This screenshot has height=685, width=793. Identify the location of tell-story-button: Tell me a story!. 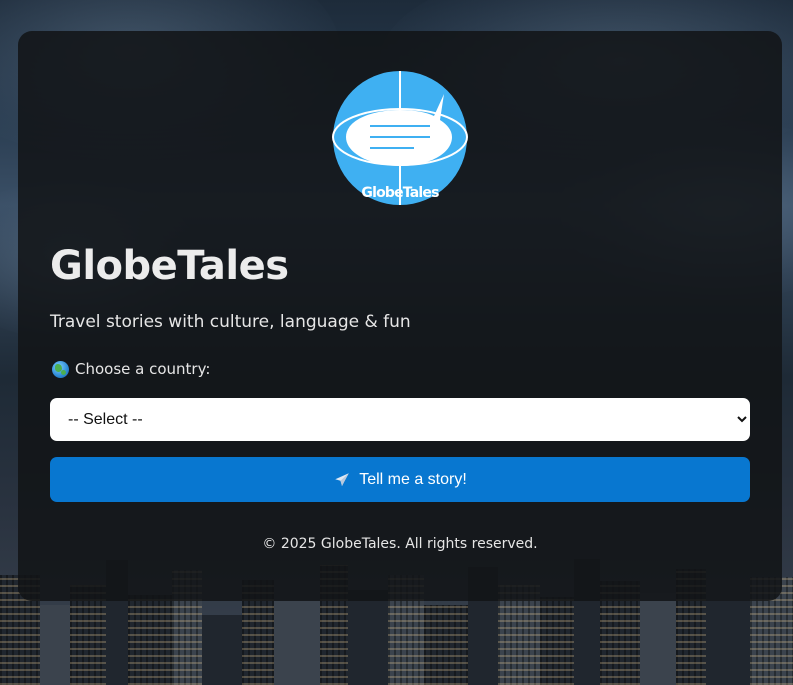
(400, 479).